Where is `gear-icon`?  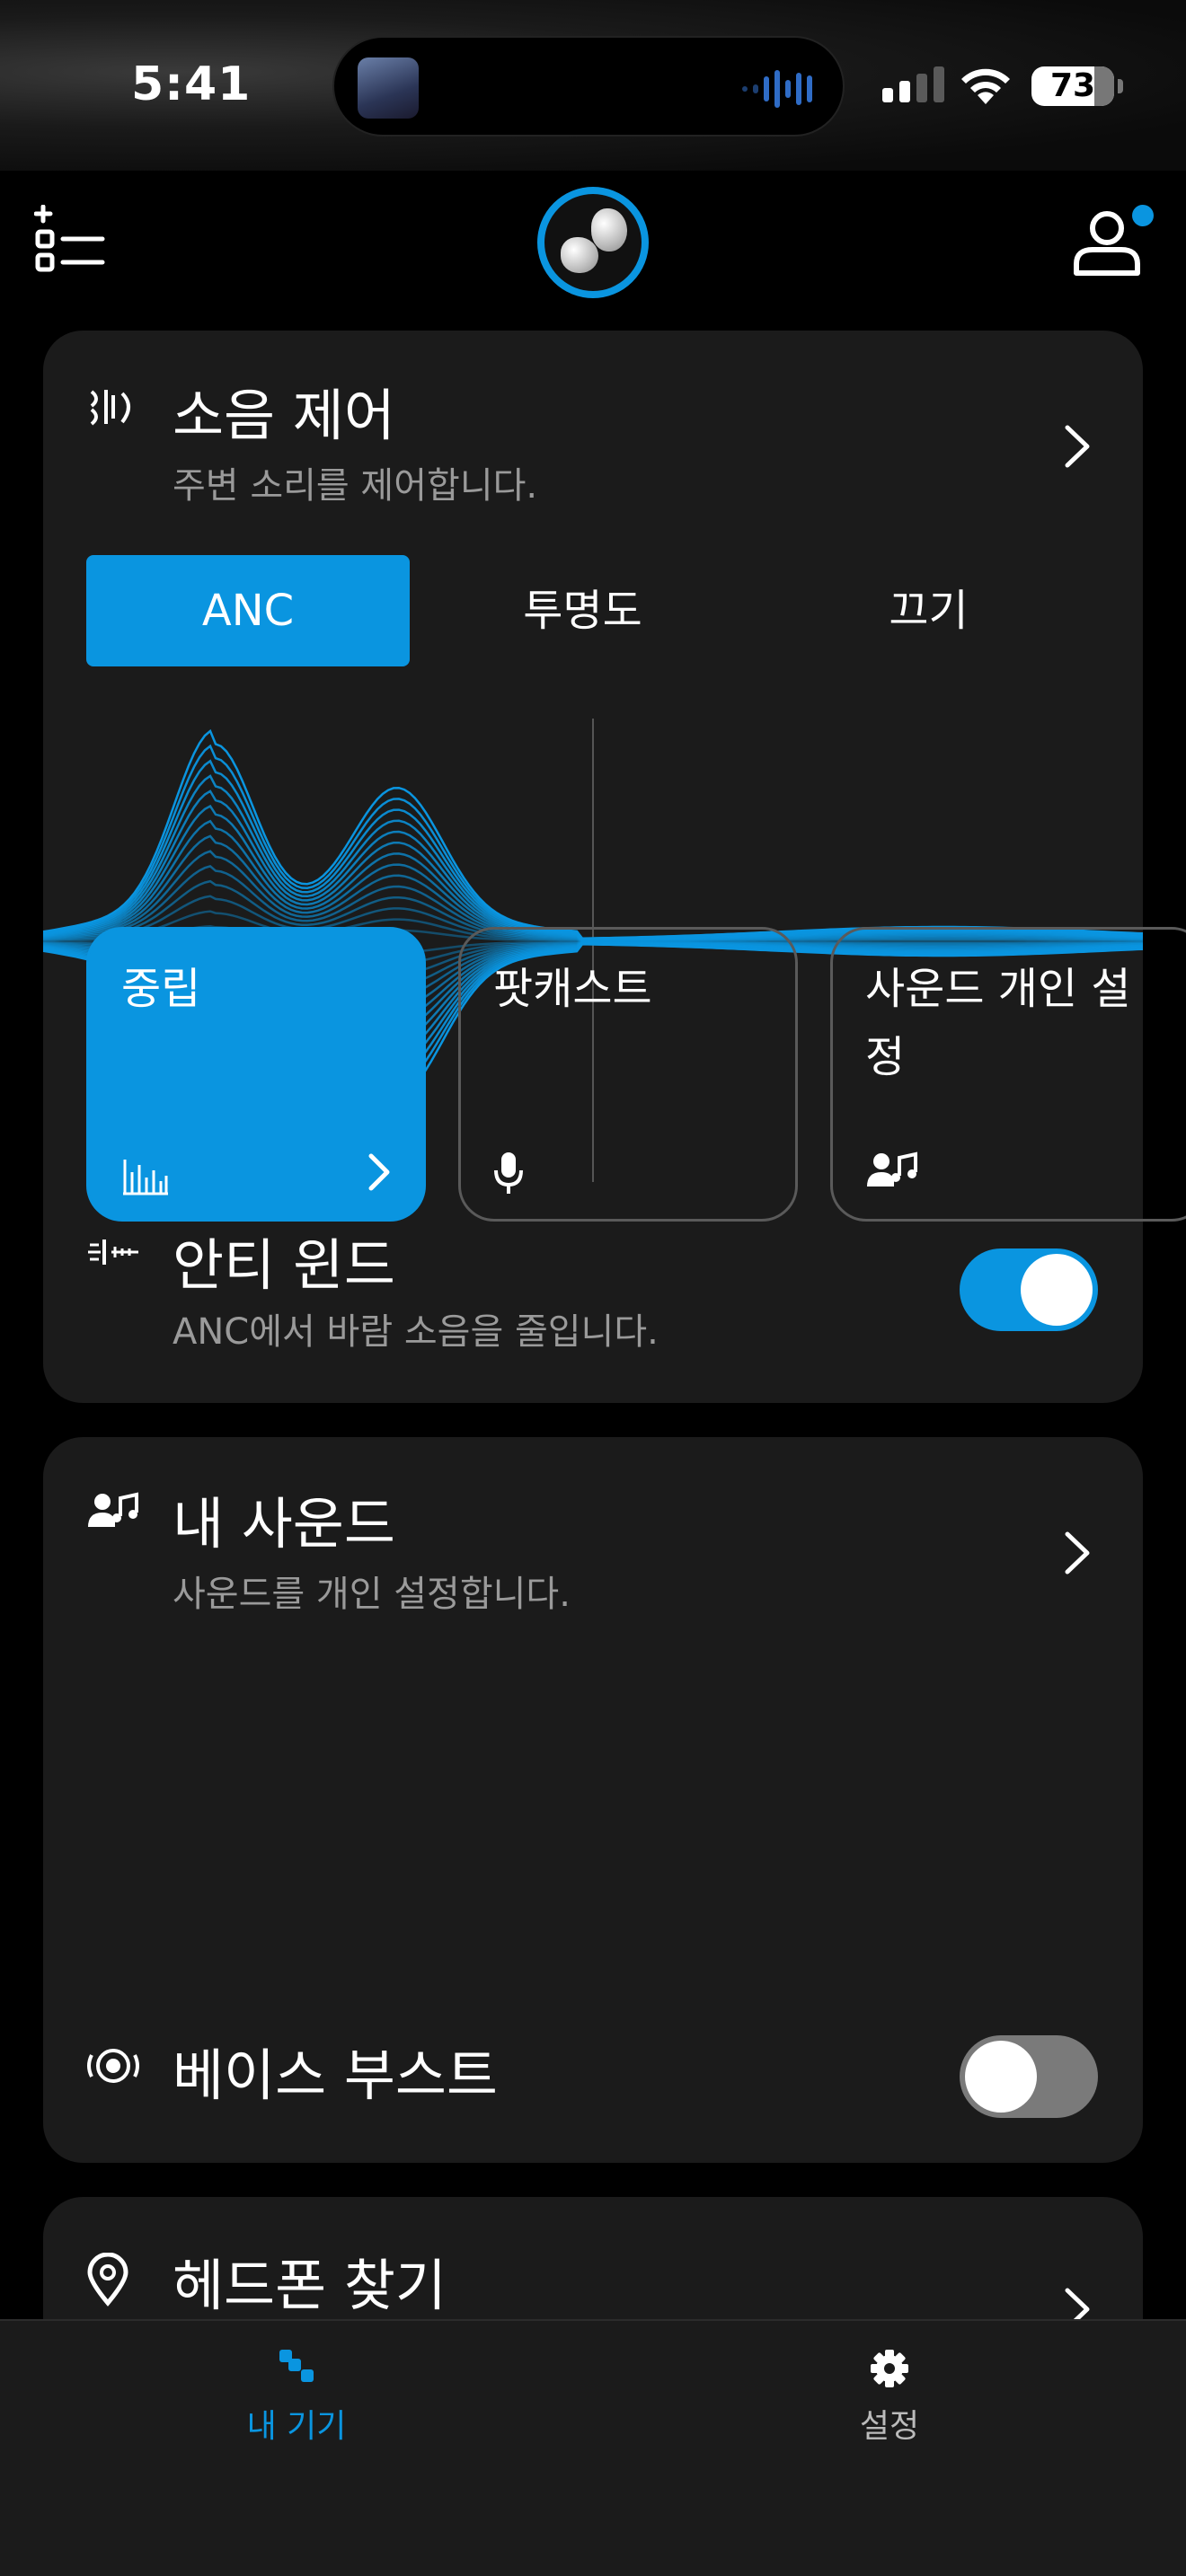
gear-icon is located at coordinates (889, 2368).